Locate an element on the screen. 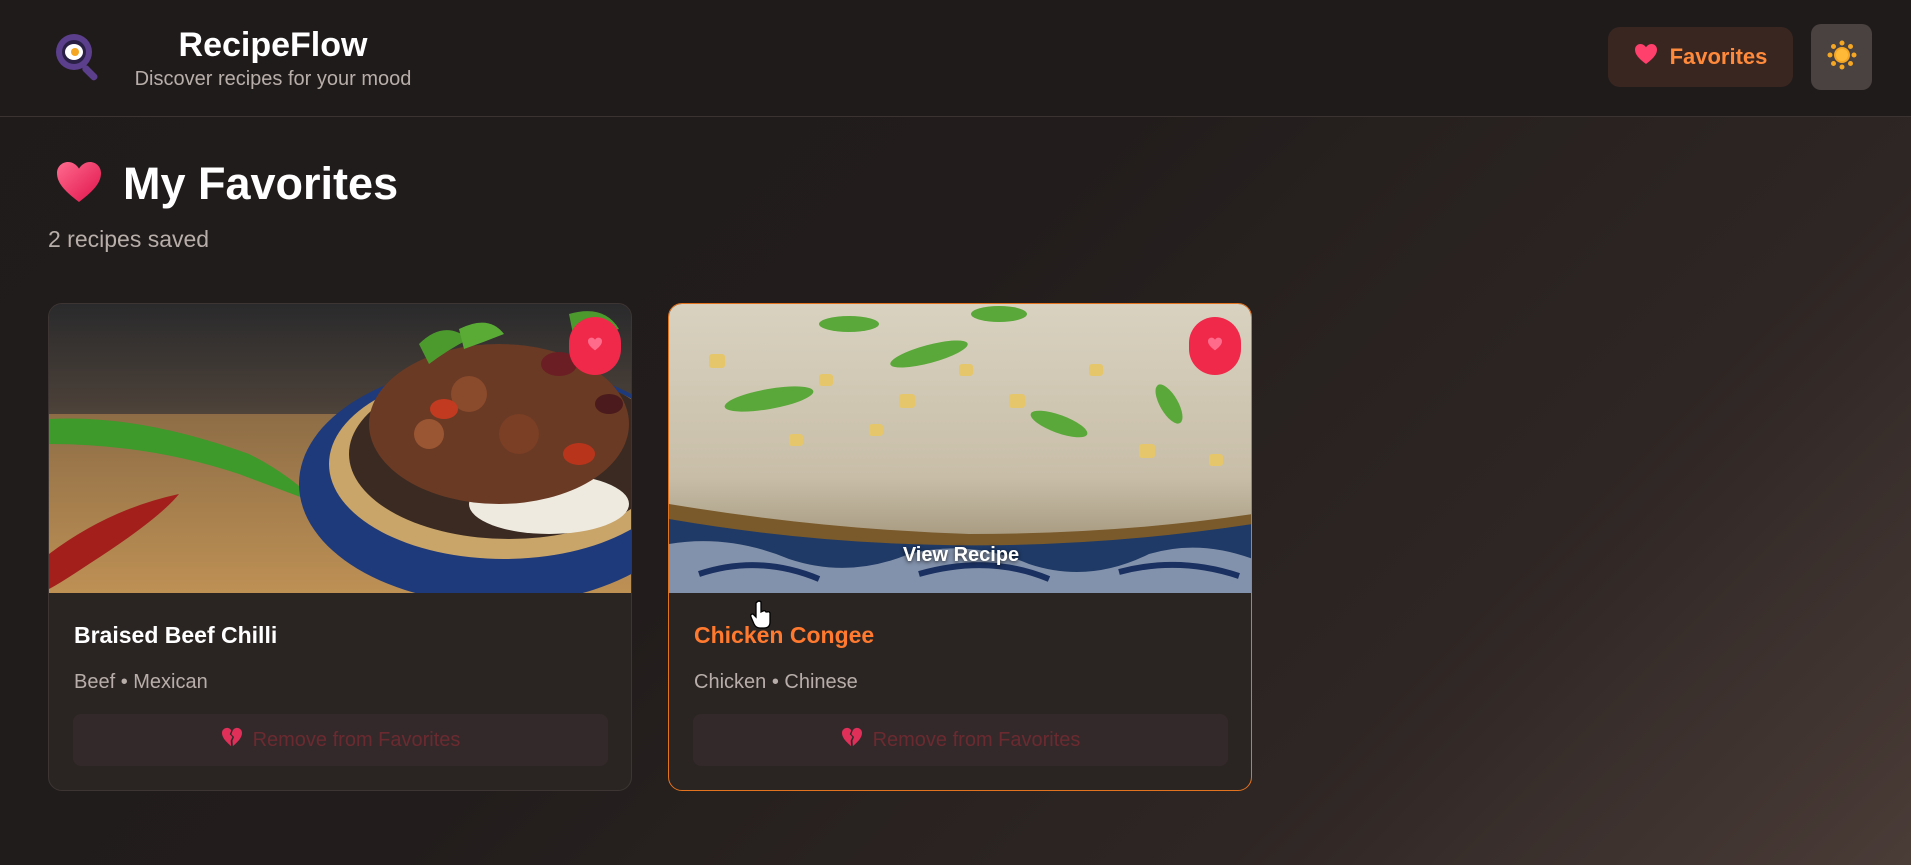 The image size is (1911, 865). favorites-label: Favorites is located at coordinates (1718, 56).